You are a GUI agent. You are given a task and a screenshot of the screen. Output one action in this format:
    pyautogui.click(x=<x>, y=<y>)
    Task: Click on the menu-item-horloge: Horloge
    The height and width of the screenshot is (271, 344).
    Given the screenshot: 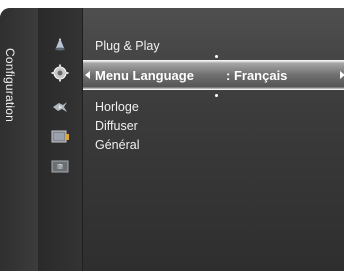 What is the action you would take?
    pyautogui.click(x=117, y=107)
    